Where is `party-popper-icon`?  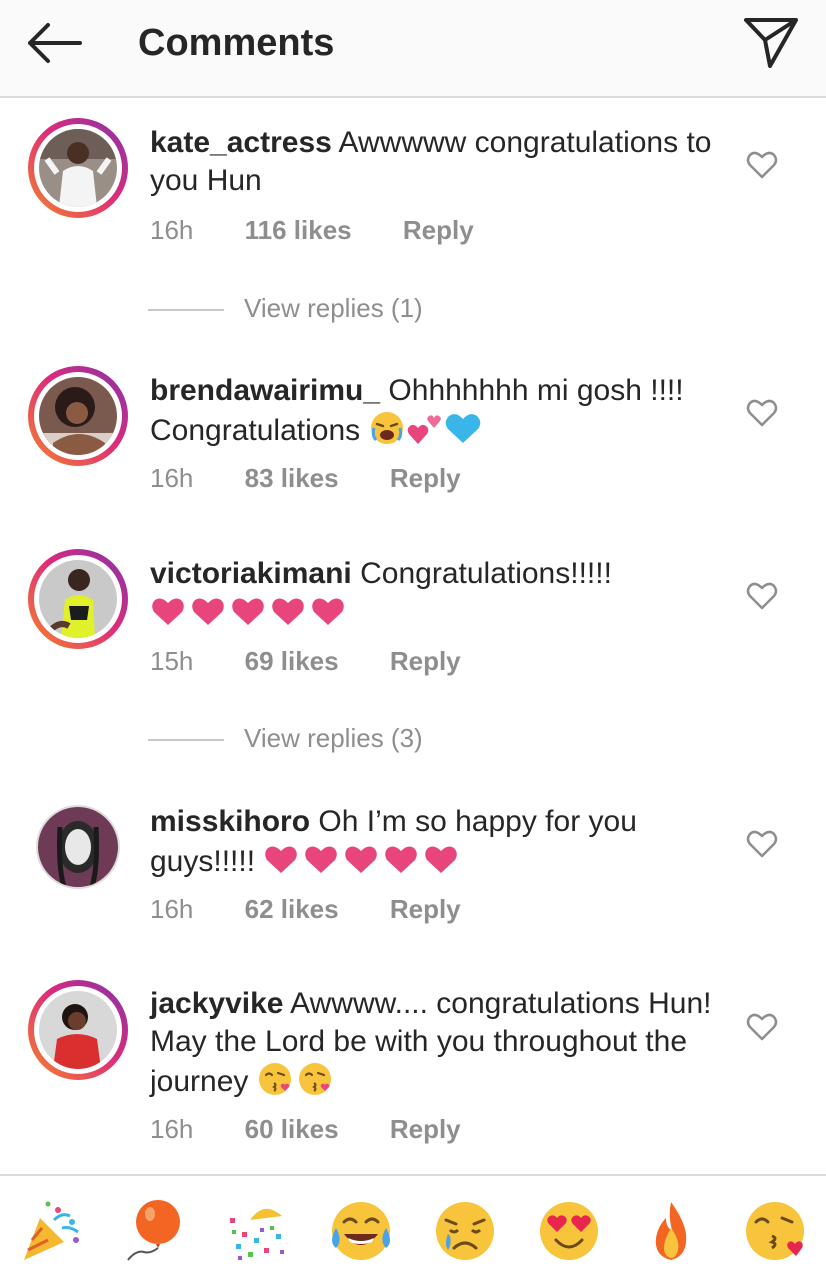
party-popper-icon is located at coordinates (51, 1231).